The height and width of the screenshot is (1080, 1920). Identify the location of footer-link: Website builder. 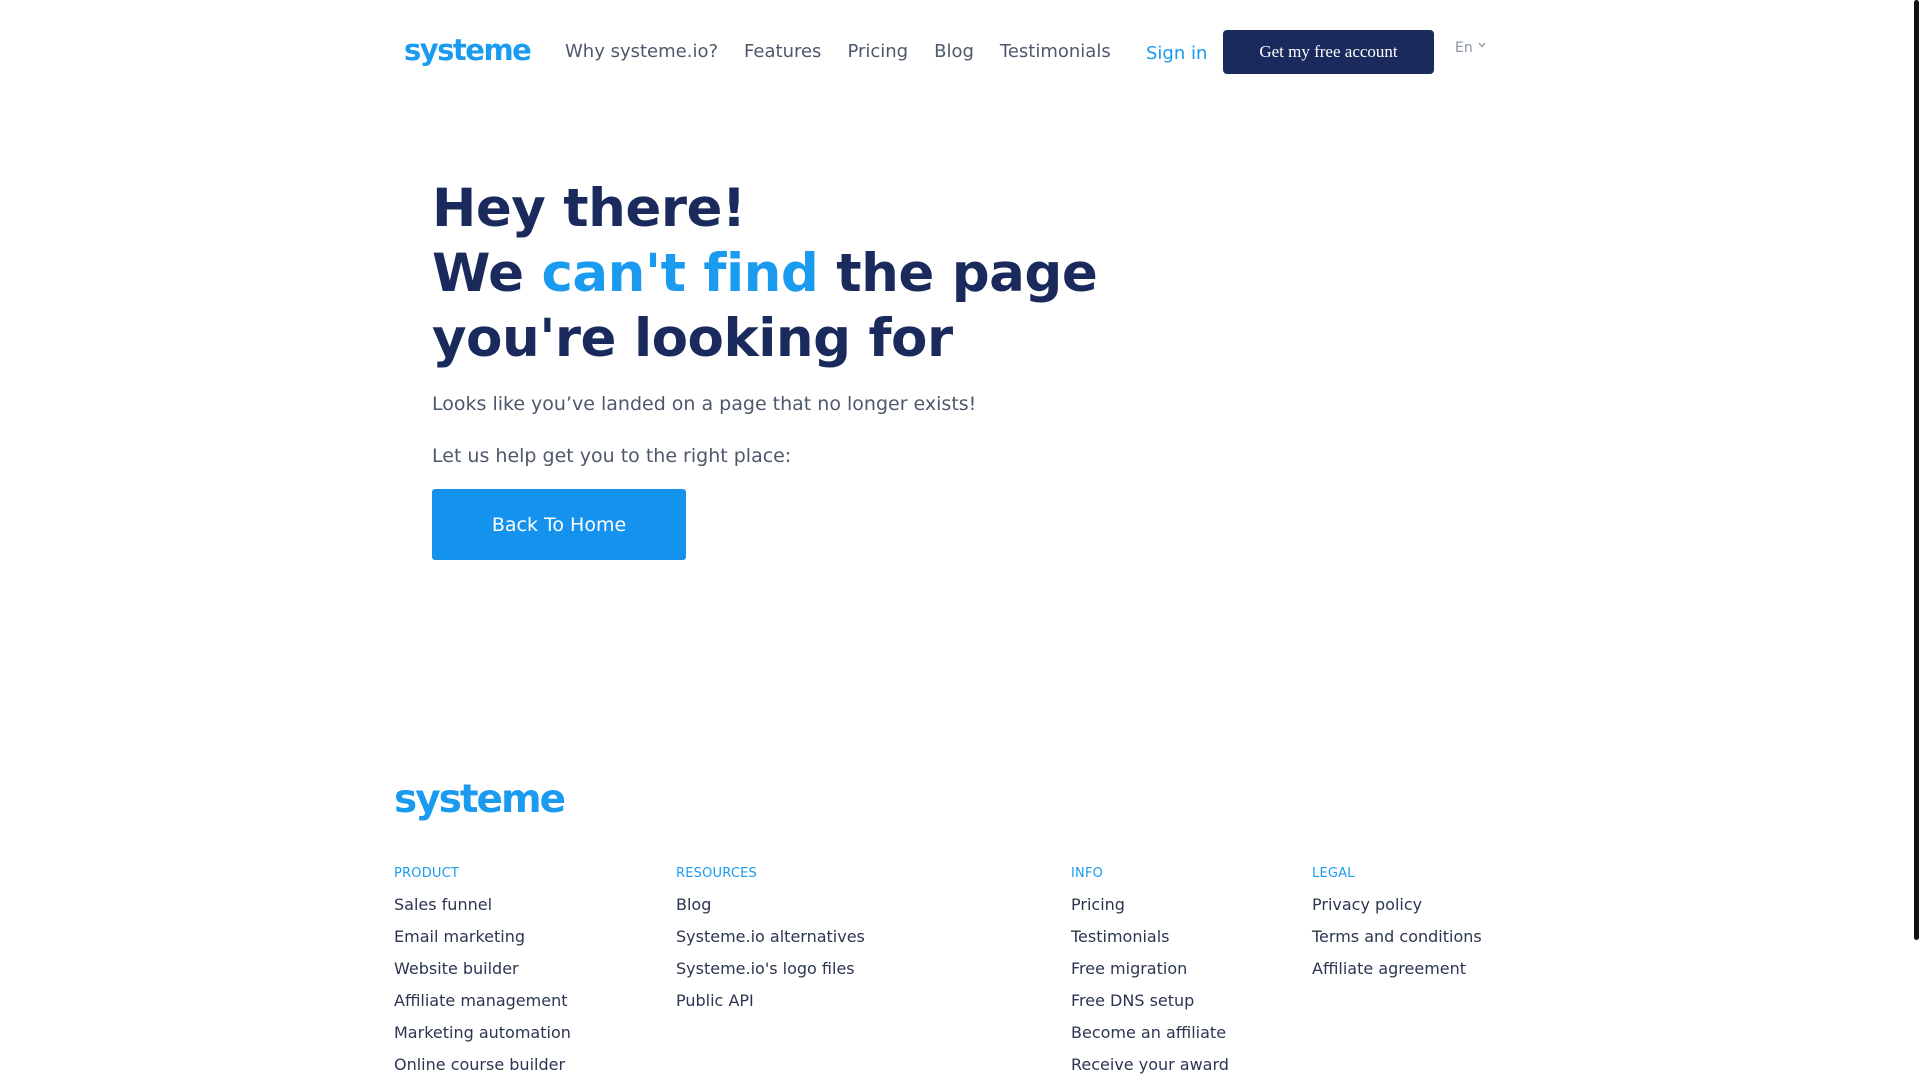
(456, 968).